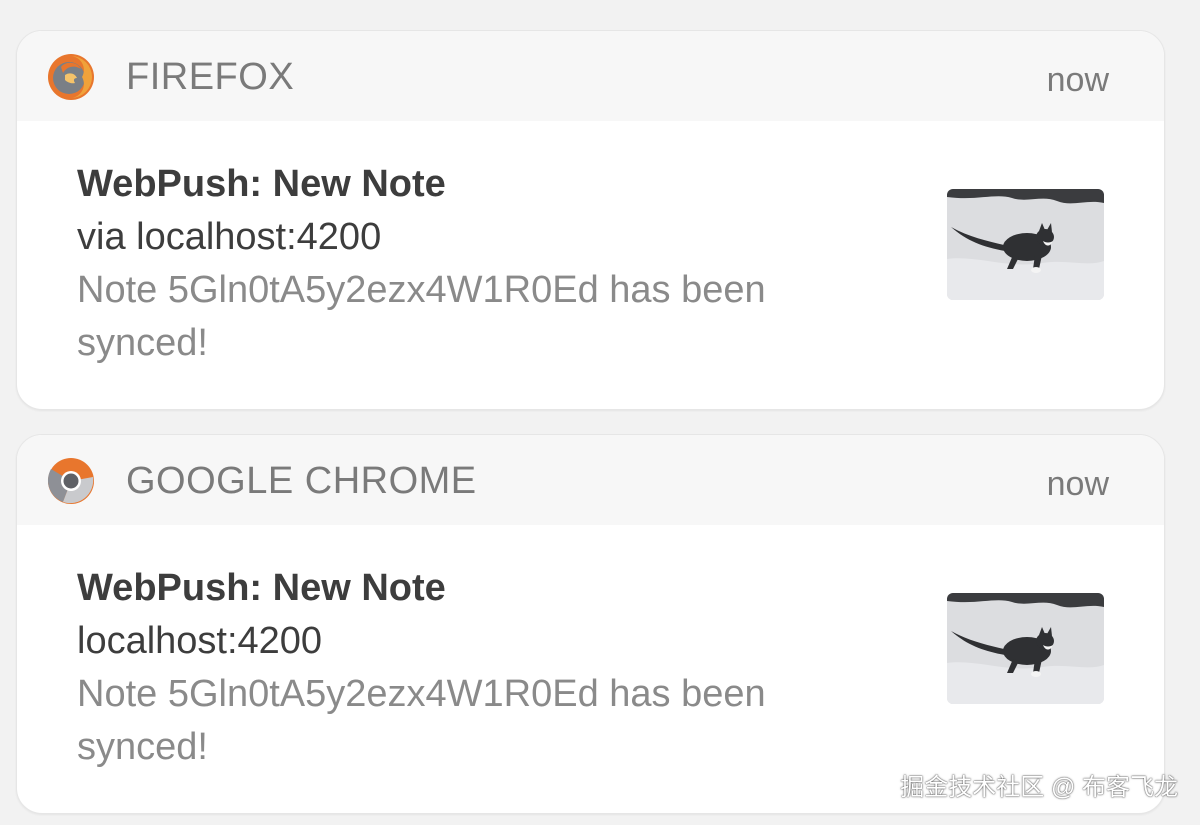  I want to click on app-name: GOOGLE CHROME, so click(301, 481).